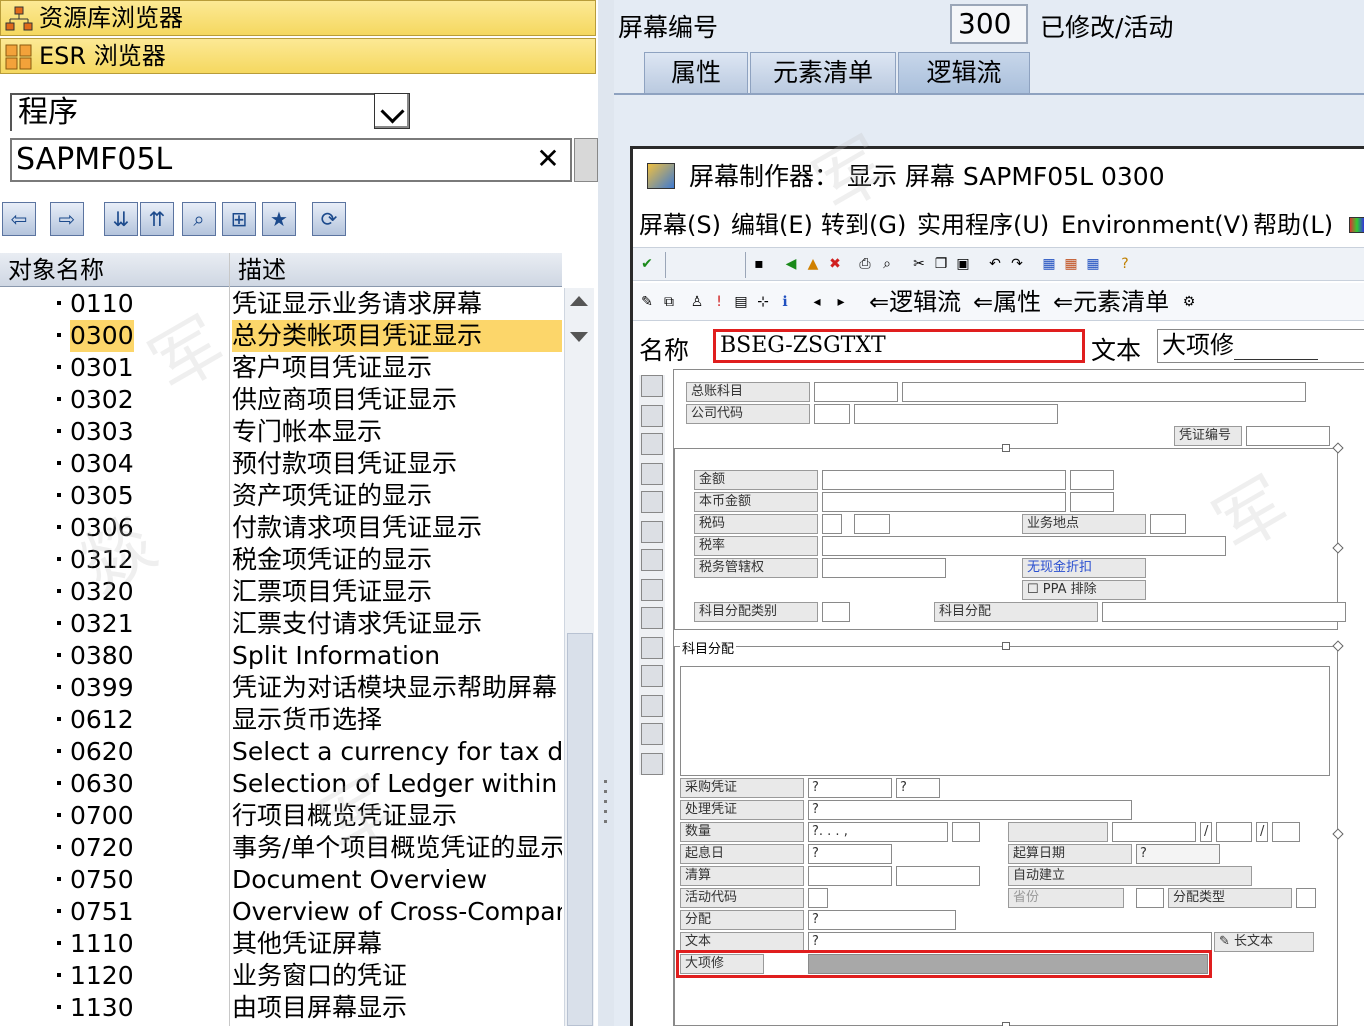 This screenshot has height=1026, width=1364. Describe the element at coordinates (1208, 436) in the screenshot. I see `doc-number-label: 凭证编号` at that location.